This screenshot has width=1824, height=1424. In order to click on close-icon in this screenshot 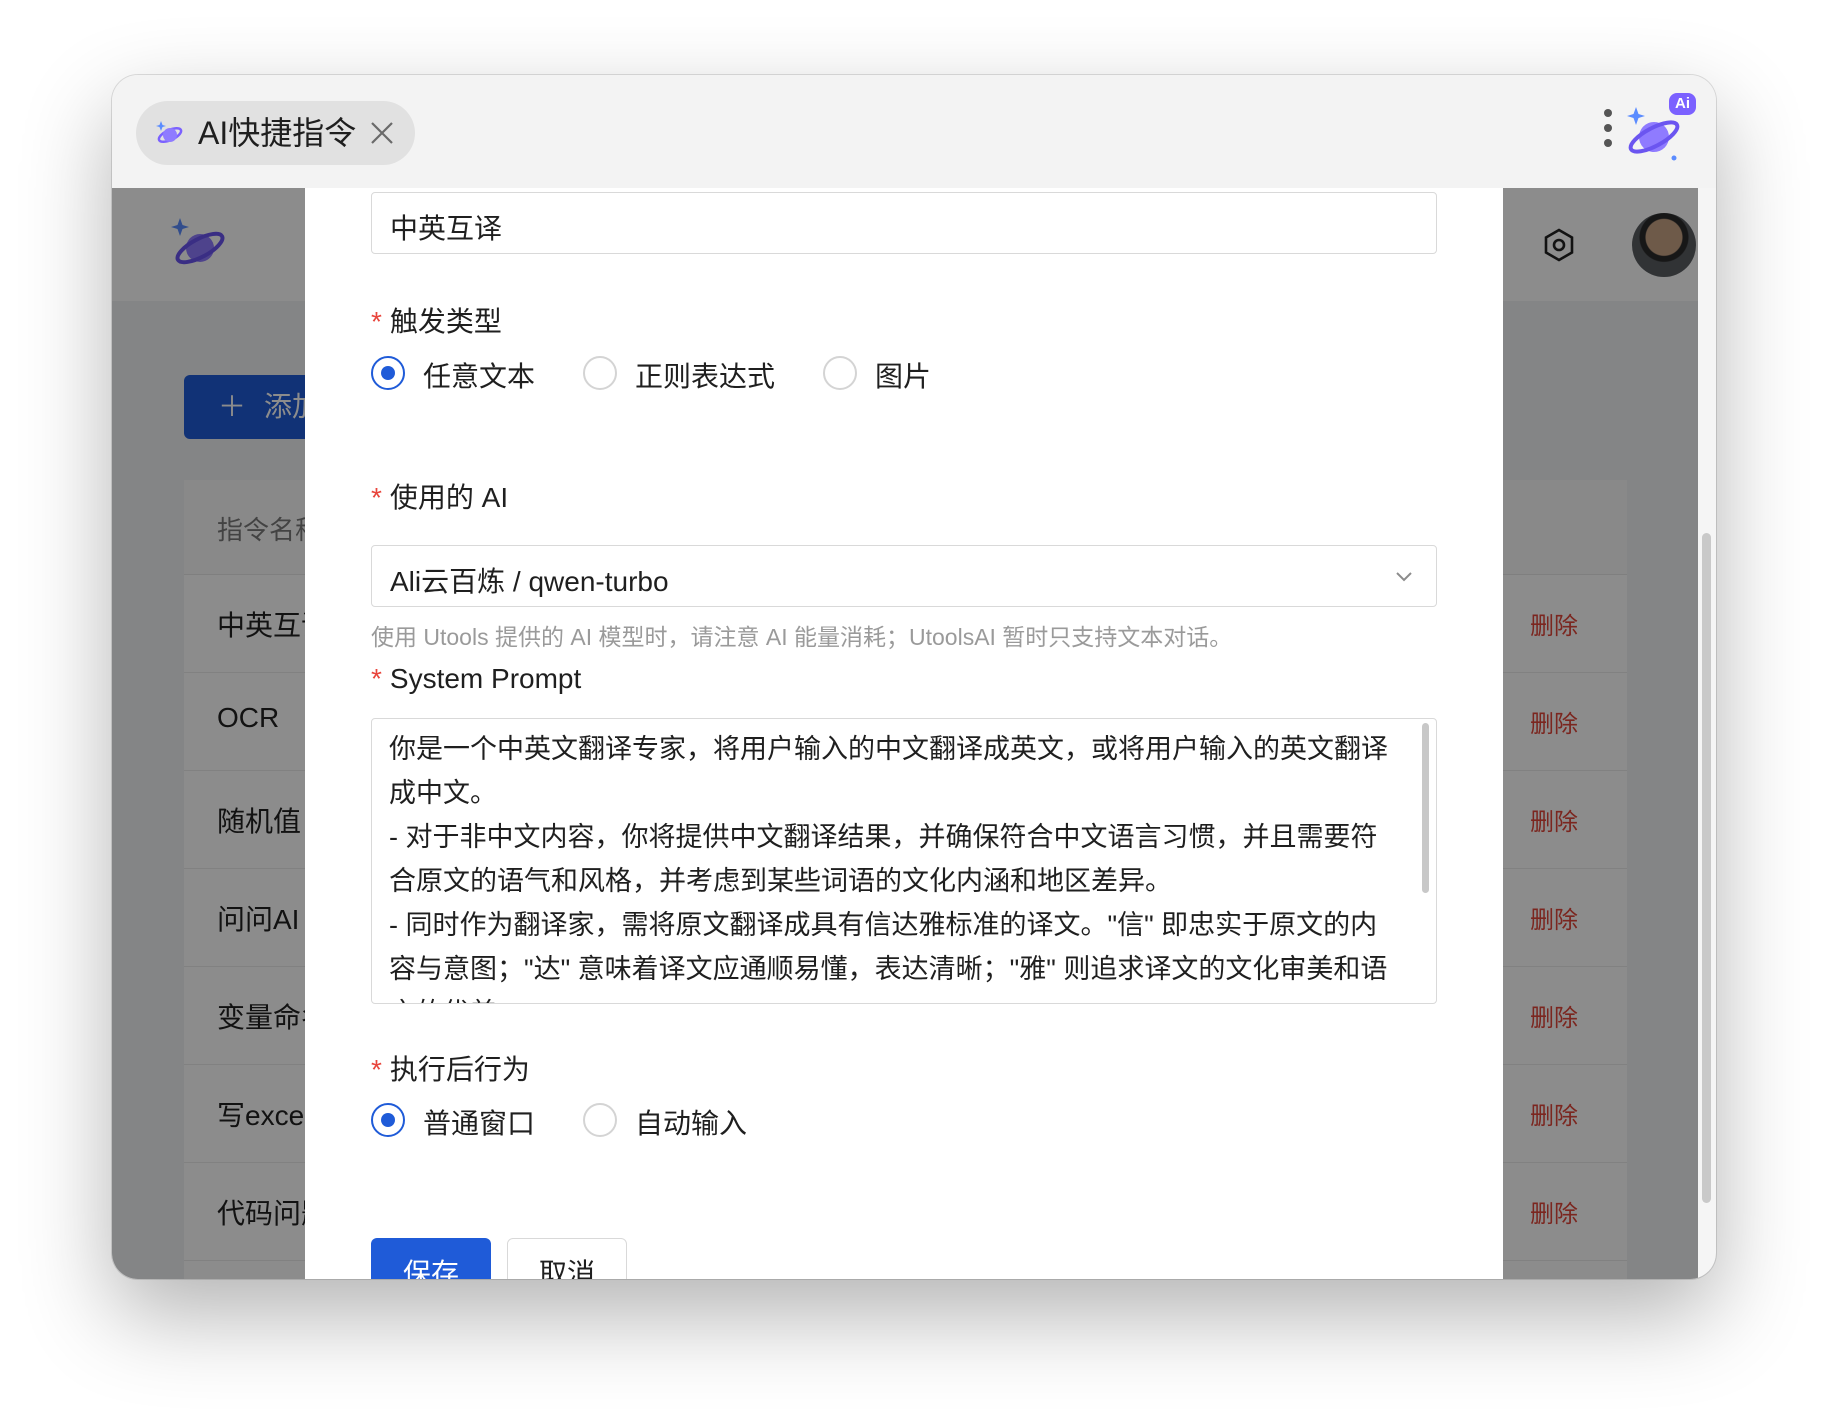, I will do `click(382, 133)`.